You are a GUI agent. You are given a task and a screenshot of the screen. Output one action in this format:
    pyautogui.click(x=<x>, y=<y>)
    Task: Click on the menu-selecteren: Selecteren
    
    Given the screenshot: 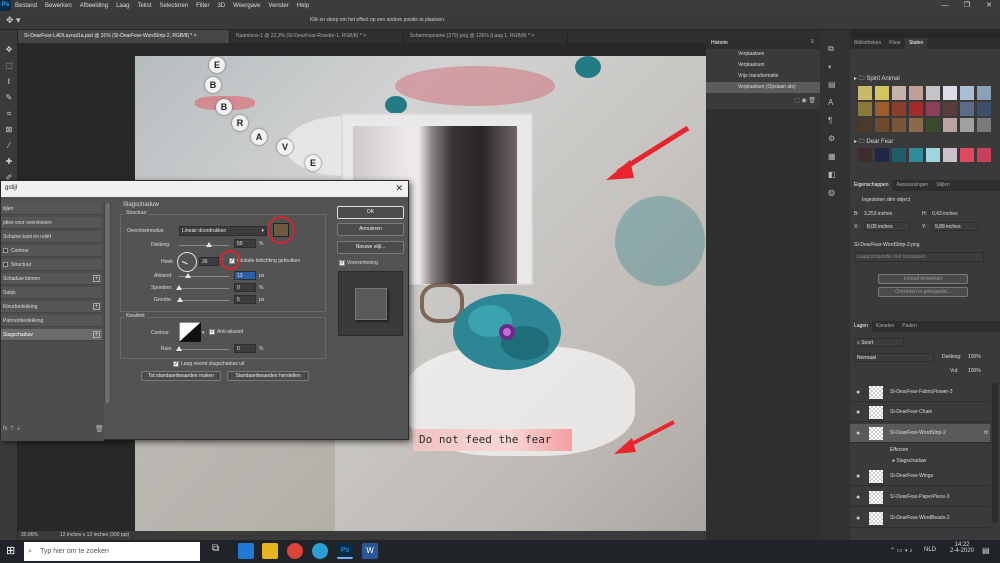 What is the action you would take?
    pyautogui.click(x=173, y=6)
    